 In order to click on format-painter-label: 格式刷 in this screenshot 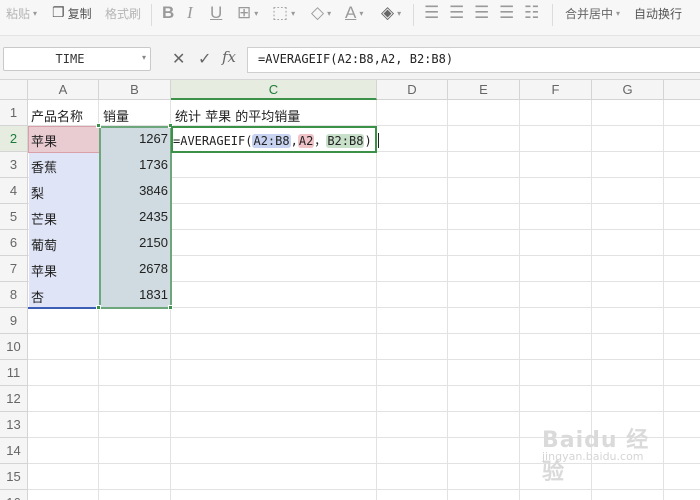, I will do `click(123, 13)`.